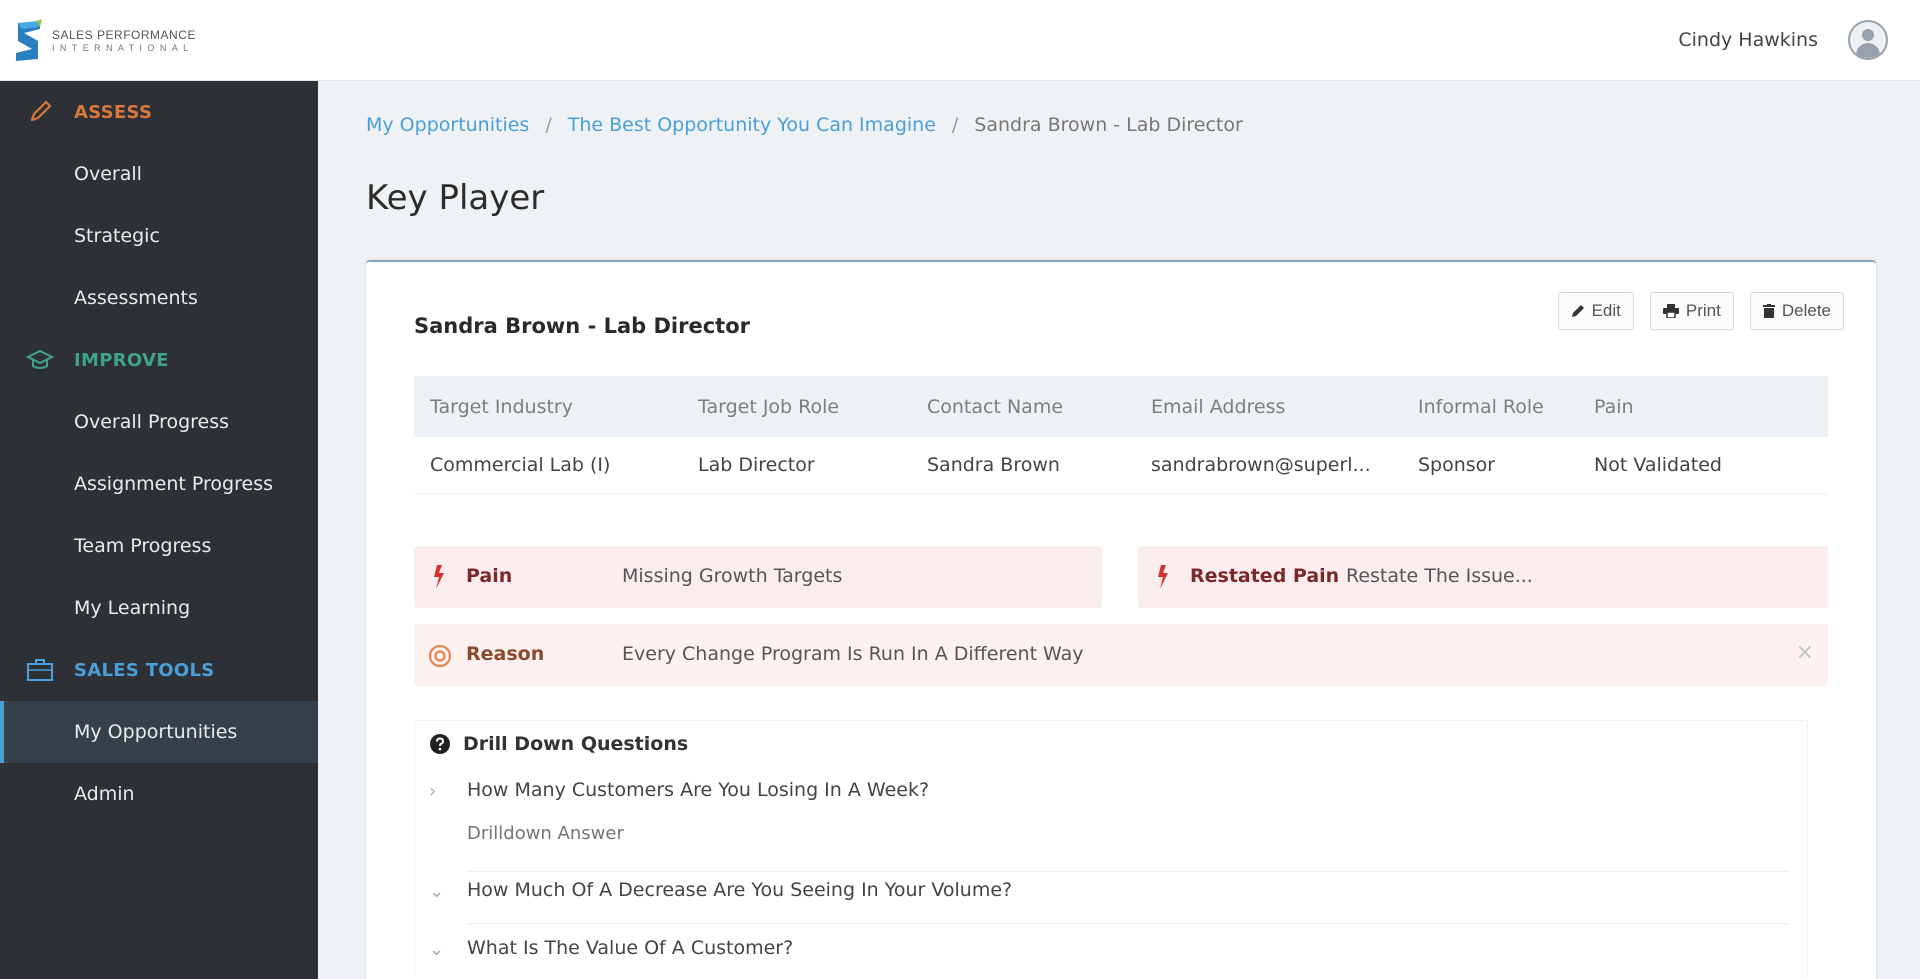 Image resolution: width=1920 pixels, height=979 pixels. Describe the element at coordinates (113, 112) in the screenshot. I see `sidebar-section-label: ASSESS` at that location.